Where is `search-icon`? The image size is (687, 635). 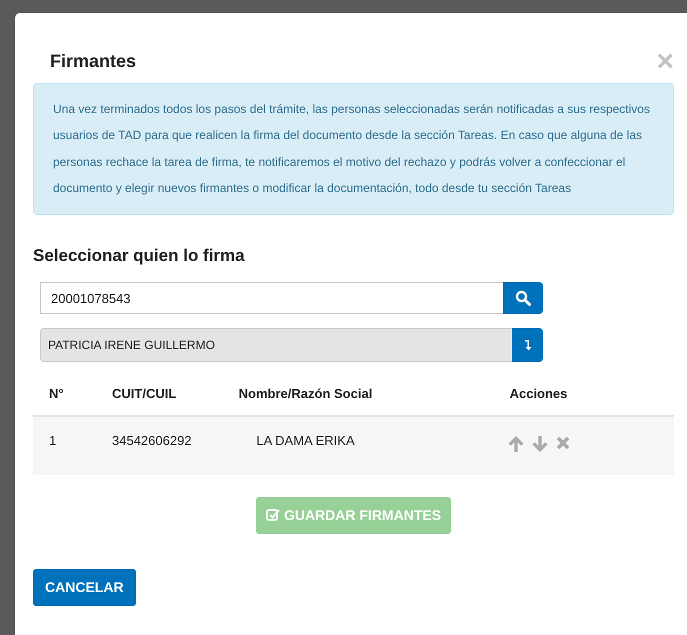
search-icon is located at coordinates (523, 298).